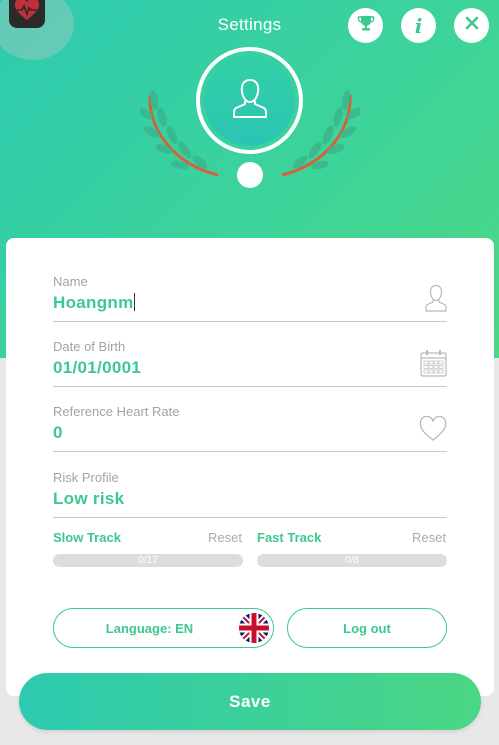  I want to click on close-button, so click(471, 25).